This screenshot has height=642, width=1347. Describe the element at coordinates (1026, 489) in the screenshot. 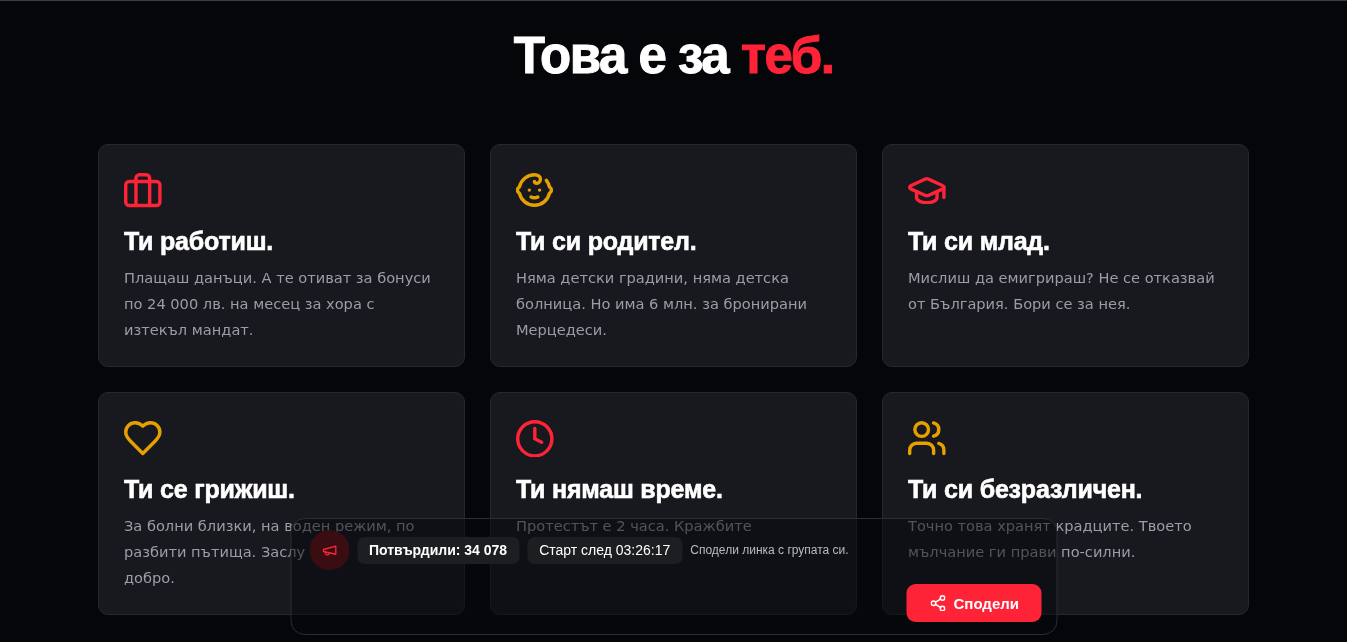

I see `card-title: Ти си безразличен.` at that location.